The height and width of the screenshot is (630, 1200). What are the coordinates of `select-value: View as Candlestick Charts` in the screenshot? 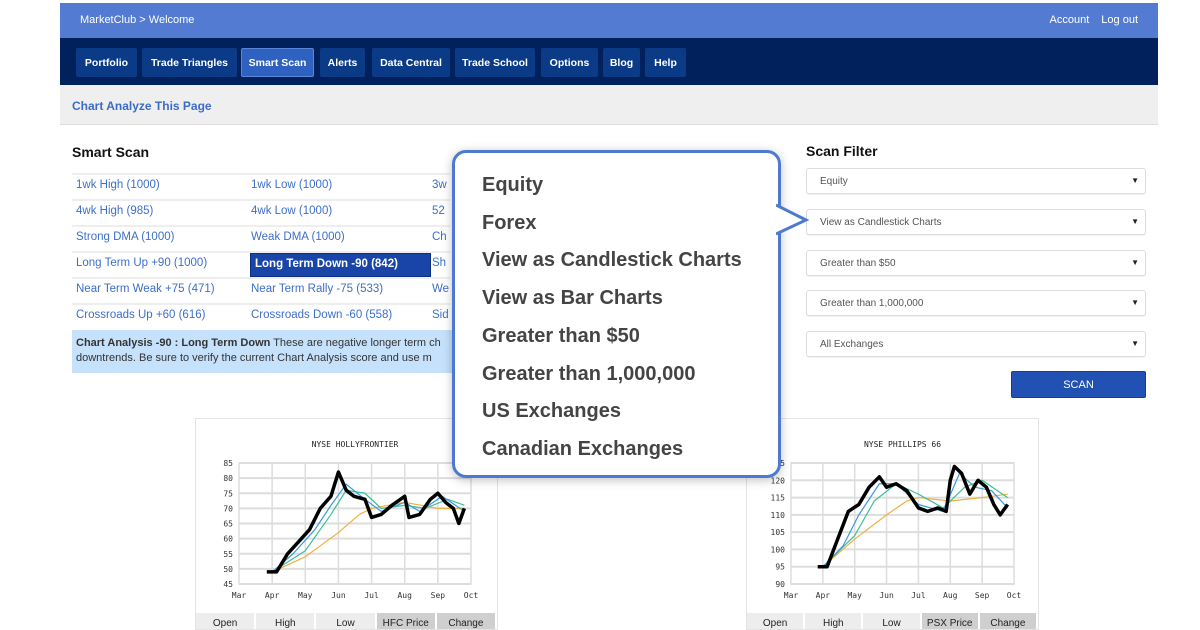 It's located at (881, 222).